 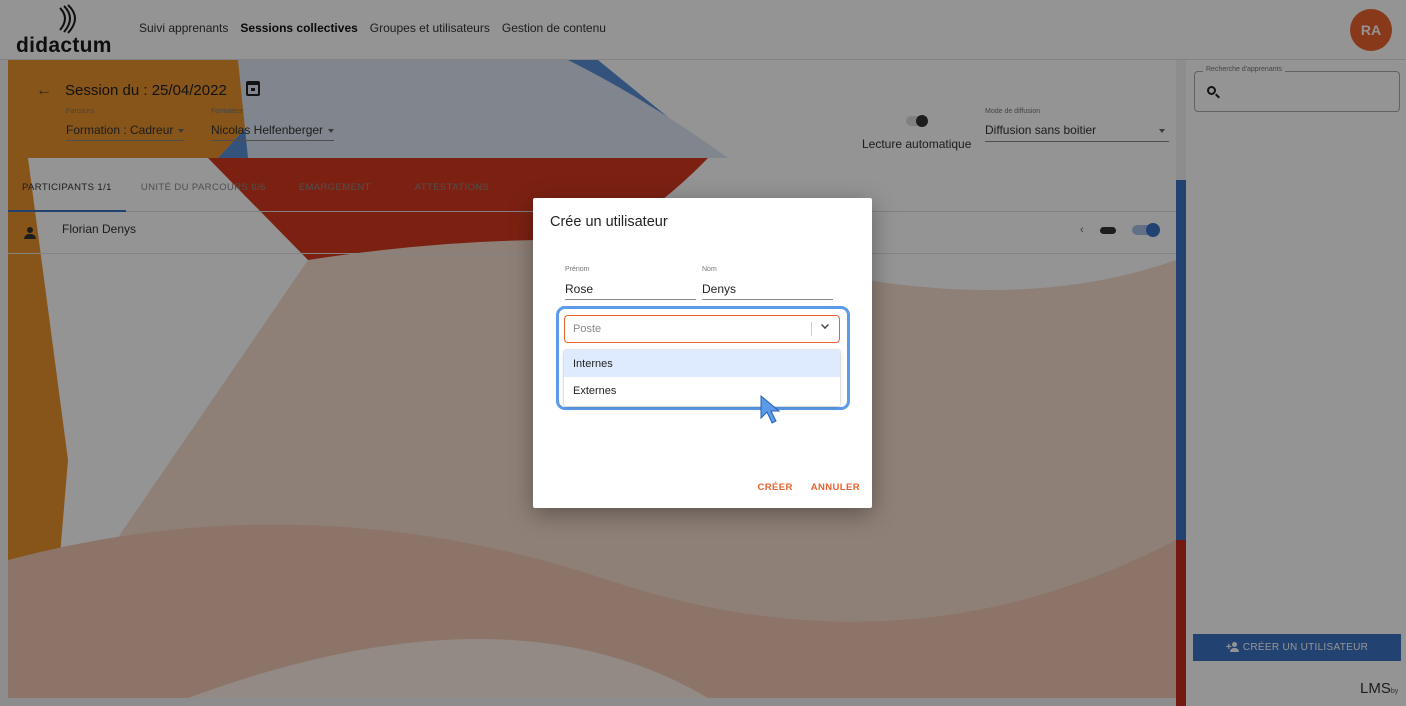 I want to click on poste-dropdown-menu: Internes Externes, so click(x=702, y=378).